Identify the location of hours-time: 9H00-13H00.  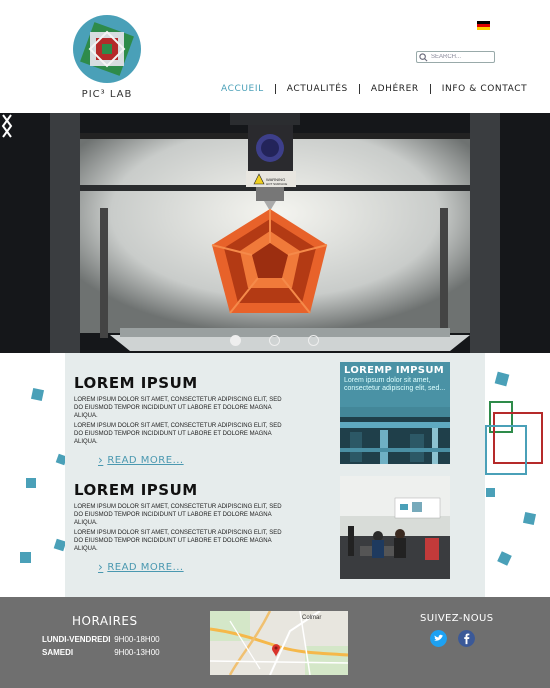
(137, 652).